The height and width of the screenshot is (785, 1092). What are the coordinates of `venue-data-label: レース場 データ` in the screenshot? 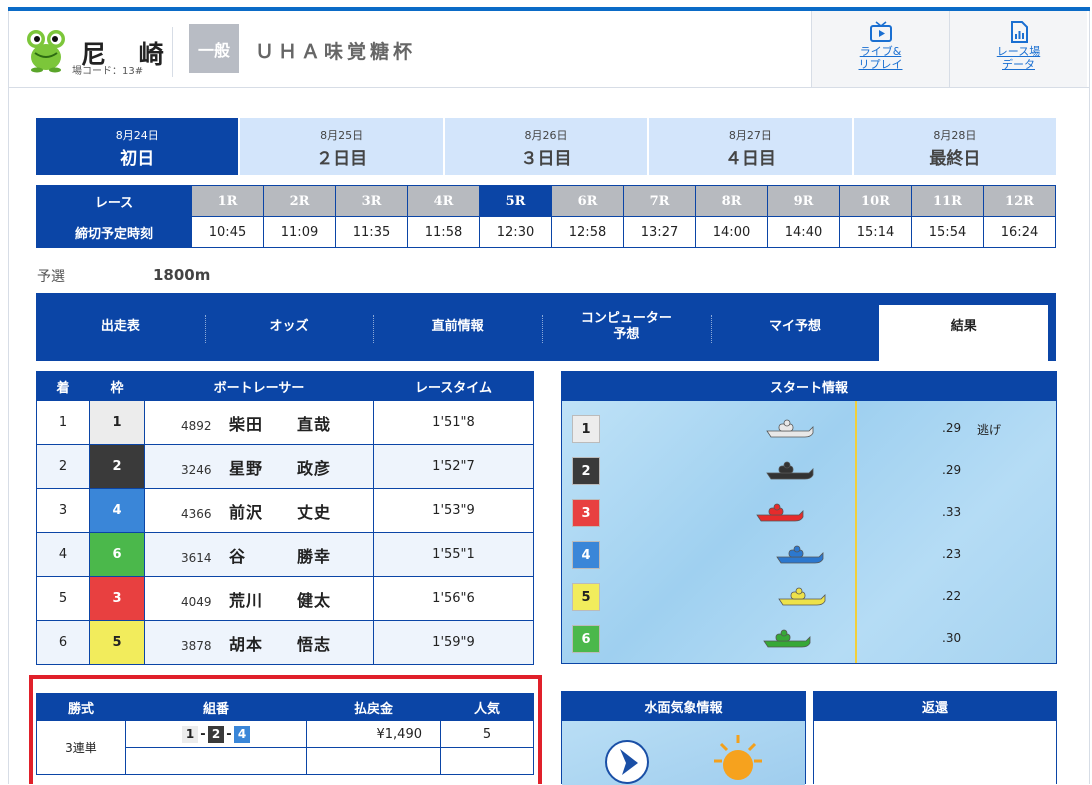 It's located at (1018, 58).